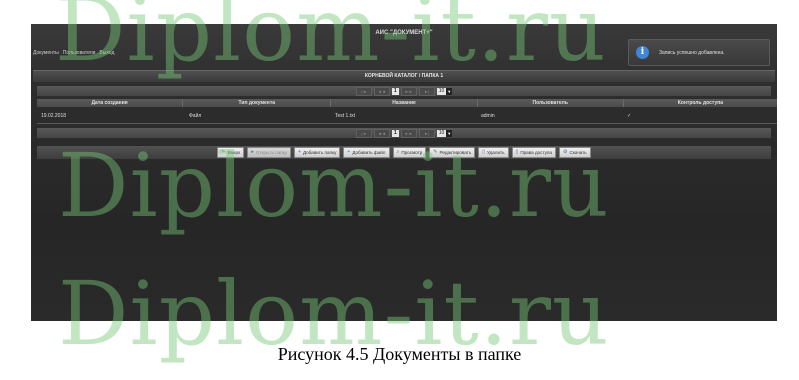 This screenshot has width=799, height=380. What do you see at coordinates (399, 354) in the screenshot?
I see `figure-caption: Рисунок 4.5 Документы в папке` at bounding box center [399, 354].